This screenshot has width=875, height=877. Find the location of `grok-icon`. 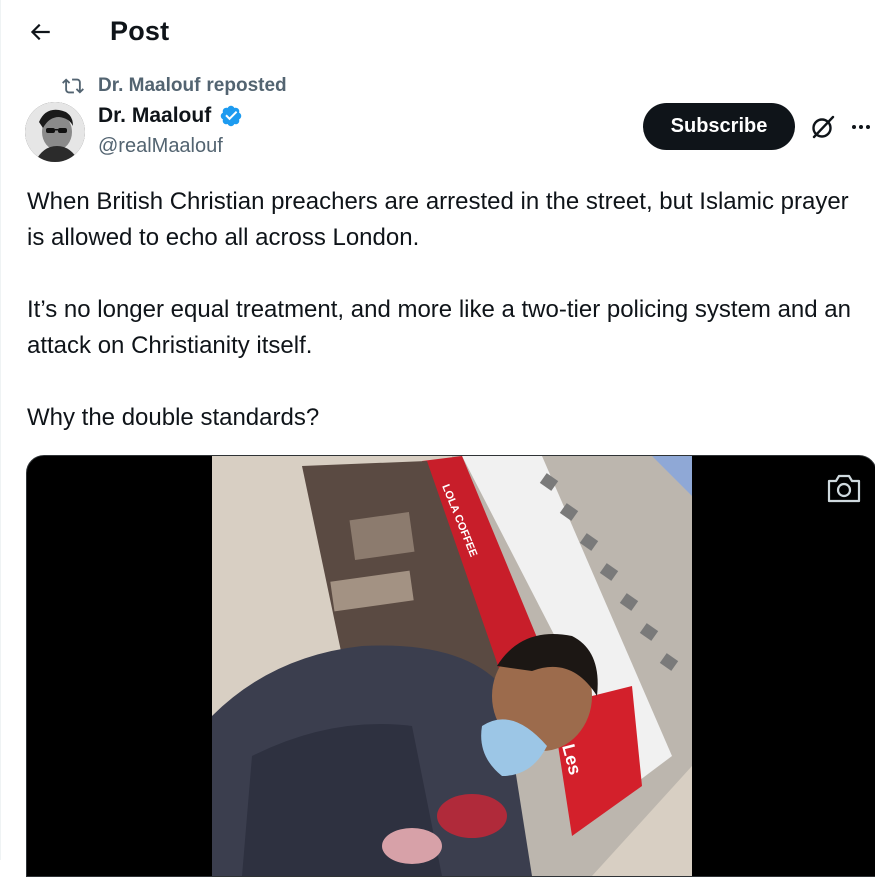

grok-icon is located at coordinates (823, 127).